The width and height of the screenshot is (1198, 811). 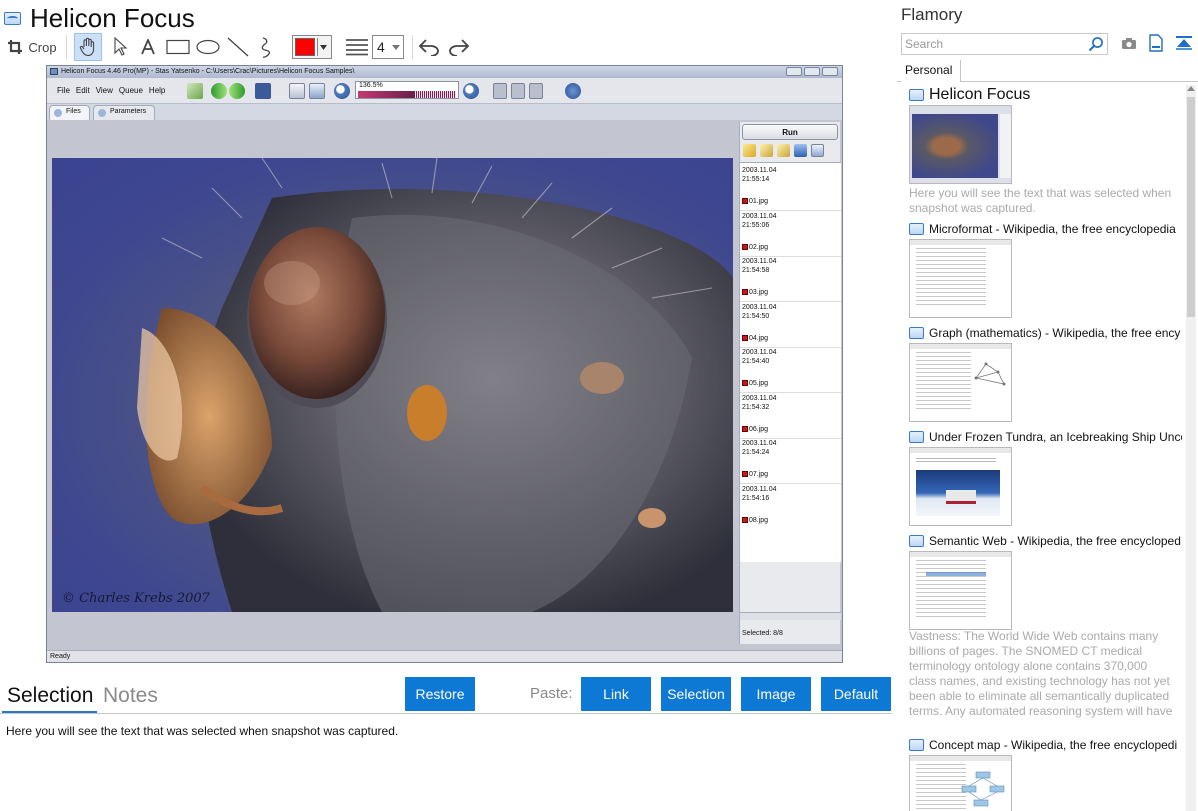 What do you see at coordinates (1191, 88) in the screenshot?
I see `scroll-up-icon` at bounding box center [1191, 88].